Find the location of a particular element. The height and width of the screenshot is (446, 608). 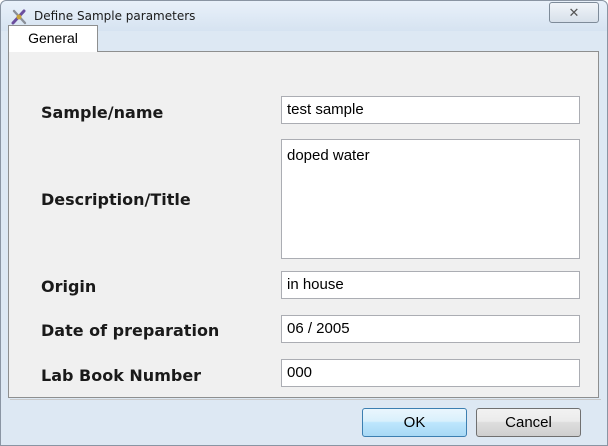

sample-name-label: Sample/name is located at coordinates (102, 112).